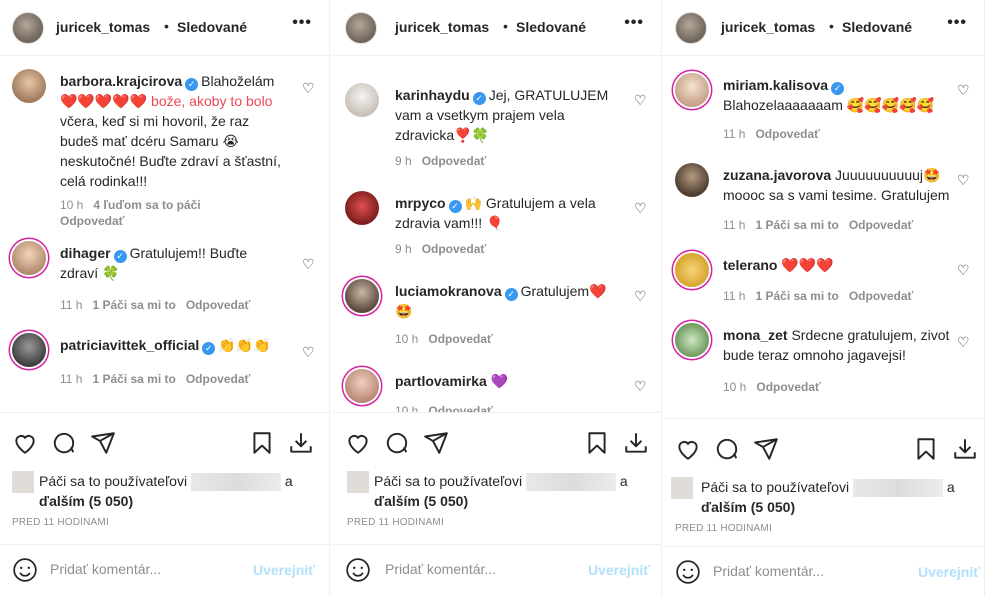 The height and width of the screenshot is (596, 985). I want to click on comment-username: miriam.kalisova, so click(775, 85).